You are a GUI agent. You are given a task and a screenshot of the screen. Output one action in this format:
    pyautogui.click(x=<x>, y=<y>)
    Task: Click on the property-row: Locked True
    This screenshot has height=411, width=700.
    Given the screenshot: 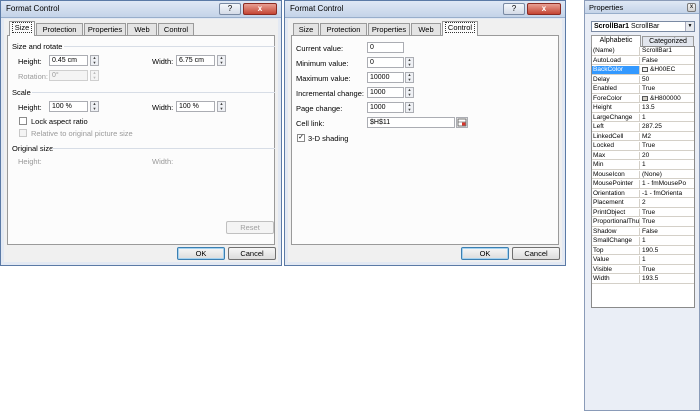 What is the action you would take?
    pyautogui.click(x=643, y=146)
    